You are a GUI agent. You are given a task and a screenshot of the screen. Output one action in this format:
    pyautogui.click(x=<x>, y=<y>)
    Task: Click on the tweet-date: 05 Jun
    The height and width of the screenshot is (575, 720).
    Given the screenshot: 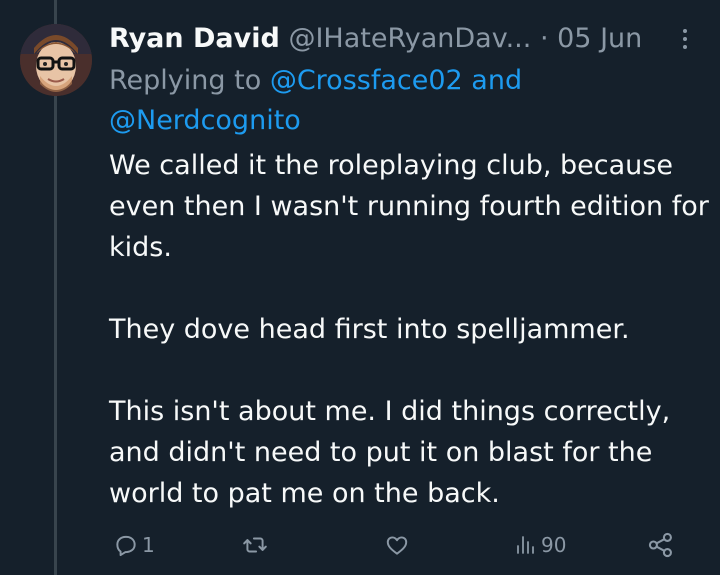 What is the action you would take?
    pyautogui.click(x=599, y=38)
    